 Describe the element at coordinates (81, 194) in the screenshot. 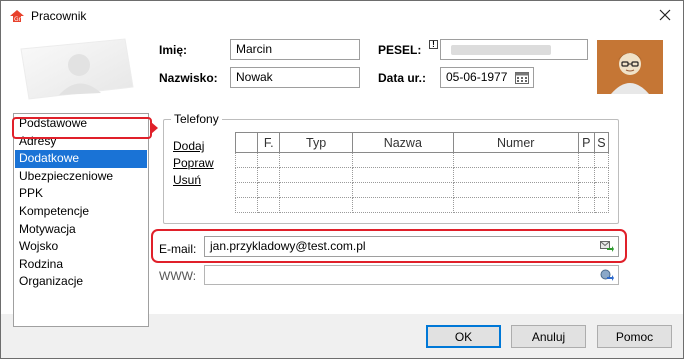

I see `sidebar-item-ppk: PPK` at that location.